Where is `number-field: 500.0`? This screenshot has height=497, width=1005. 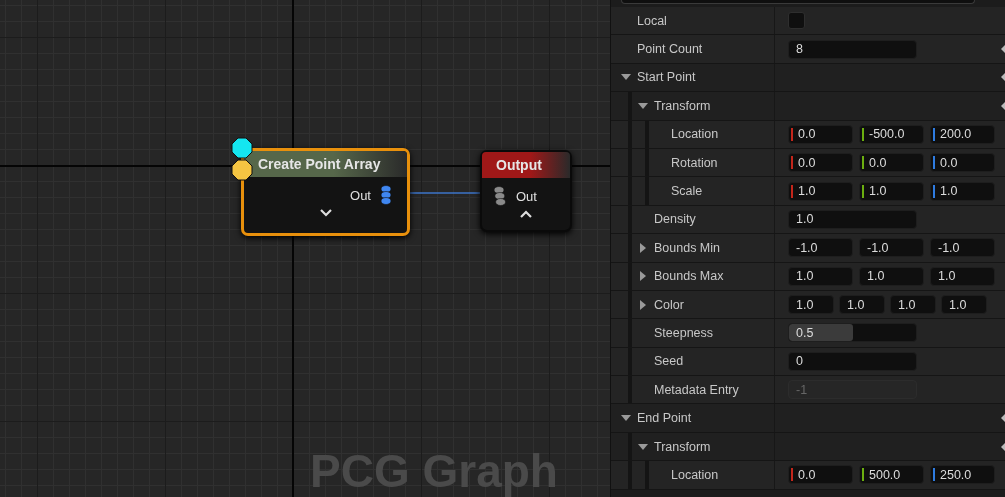
number-field: 500.0 is located at coordinates (891, 475).